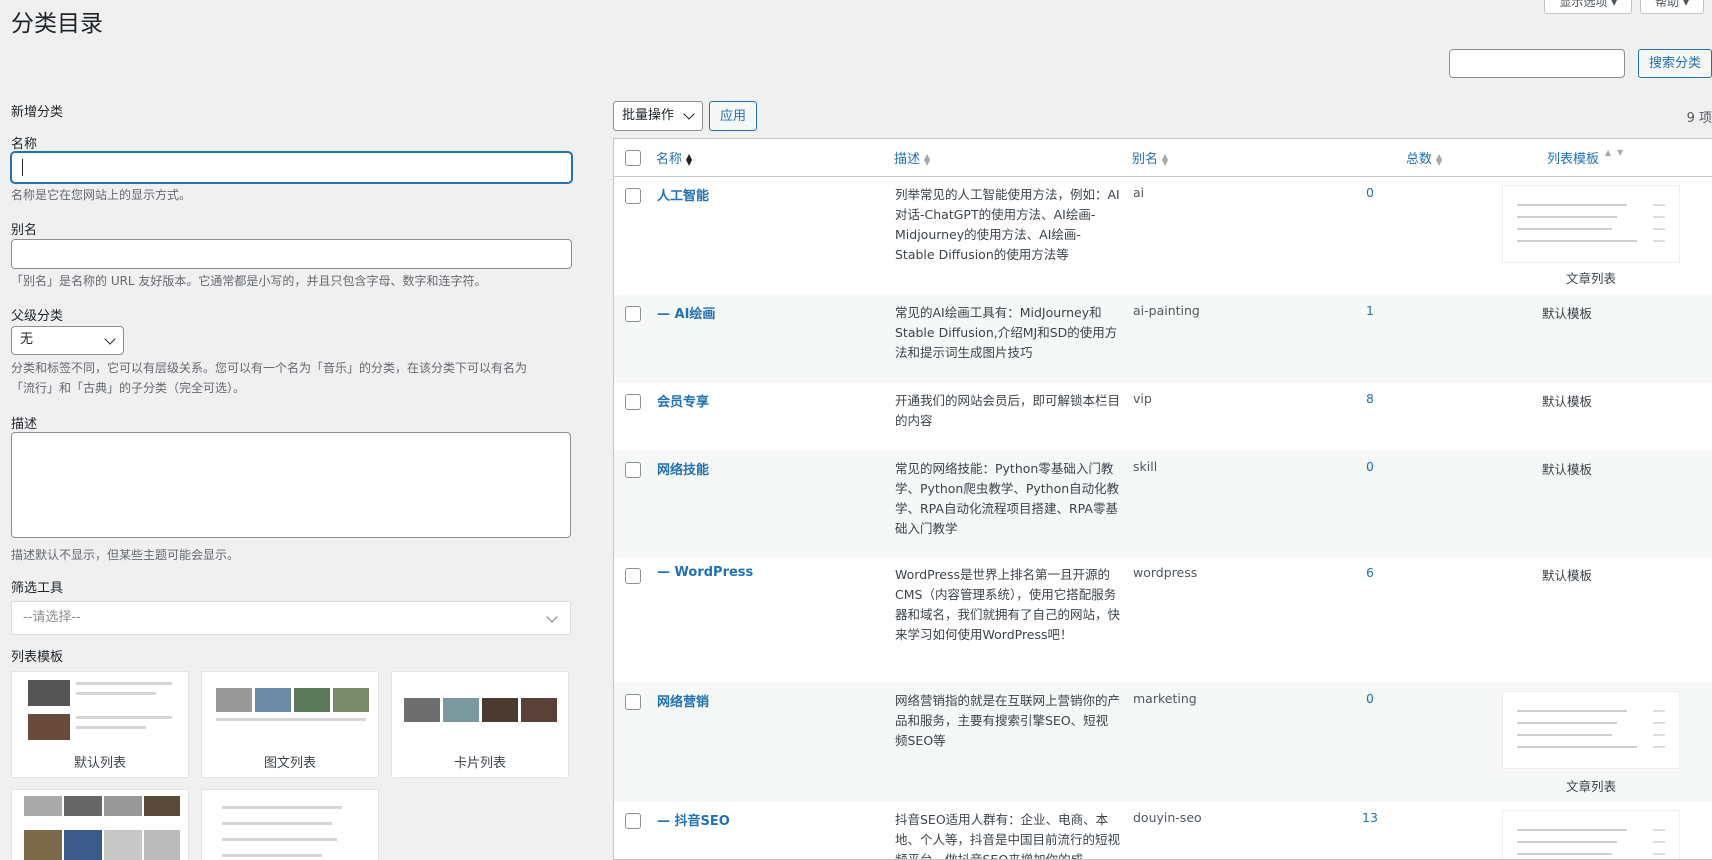 The width and height of the screenshot is (1712, 860). Describe the element at coordinates (1424, 157) in the screenshot. I see `column-count: 总数 ▲ ▼` at that location.